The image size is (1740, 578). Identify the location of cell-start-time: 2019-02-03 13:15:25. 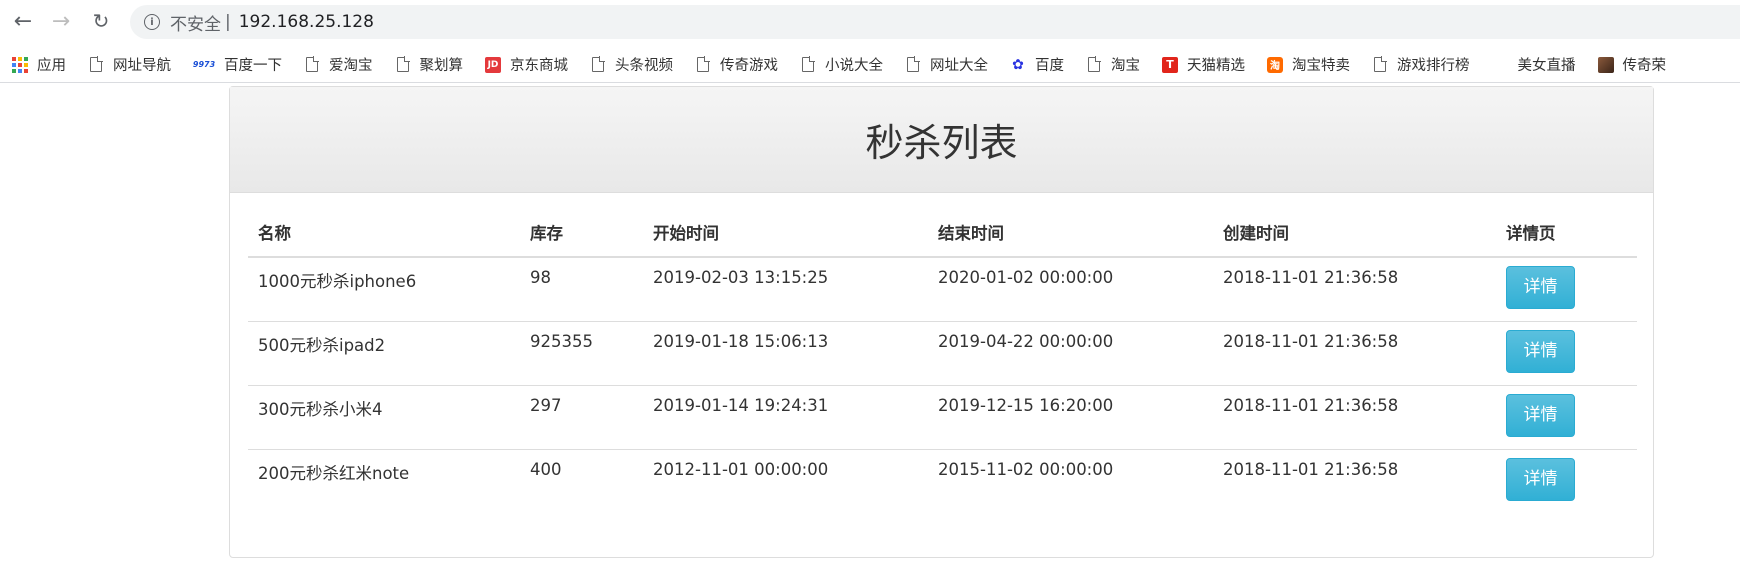
(785, 289).